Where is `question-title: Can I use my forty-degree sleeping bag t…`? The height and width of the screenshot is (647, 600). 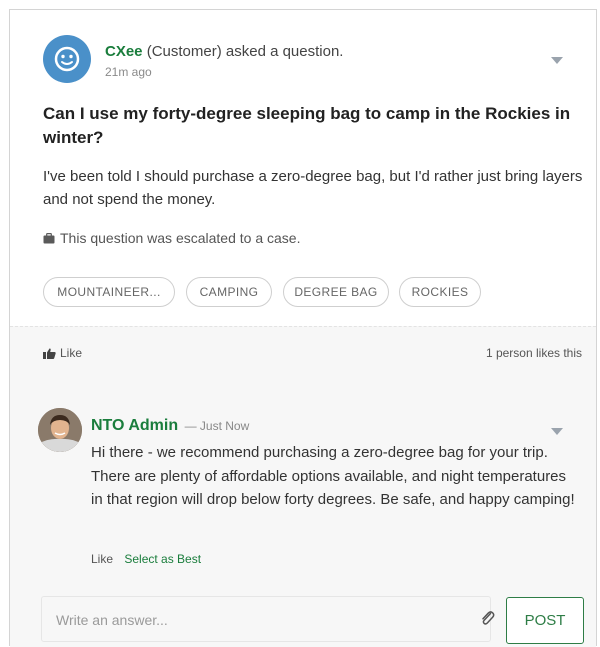
question-title: Can I use my forty-degree sleeping bag t… is located at coordinates (307, 125).